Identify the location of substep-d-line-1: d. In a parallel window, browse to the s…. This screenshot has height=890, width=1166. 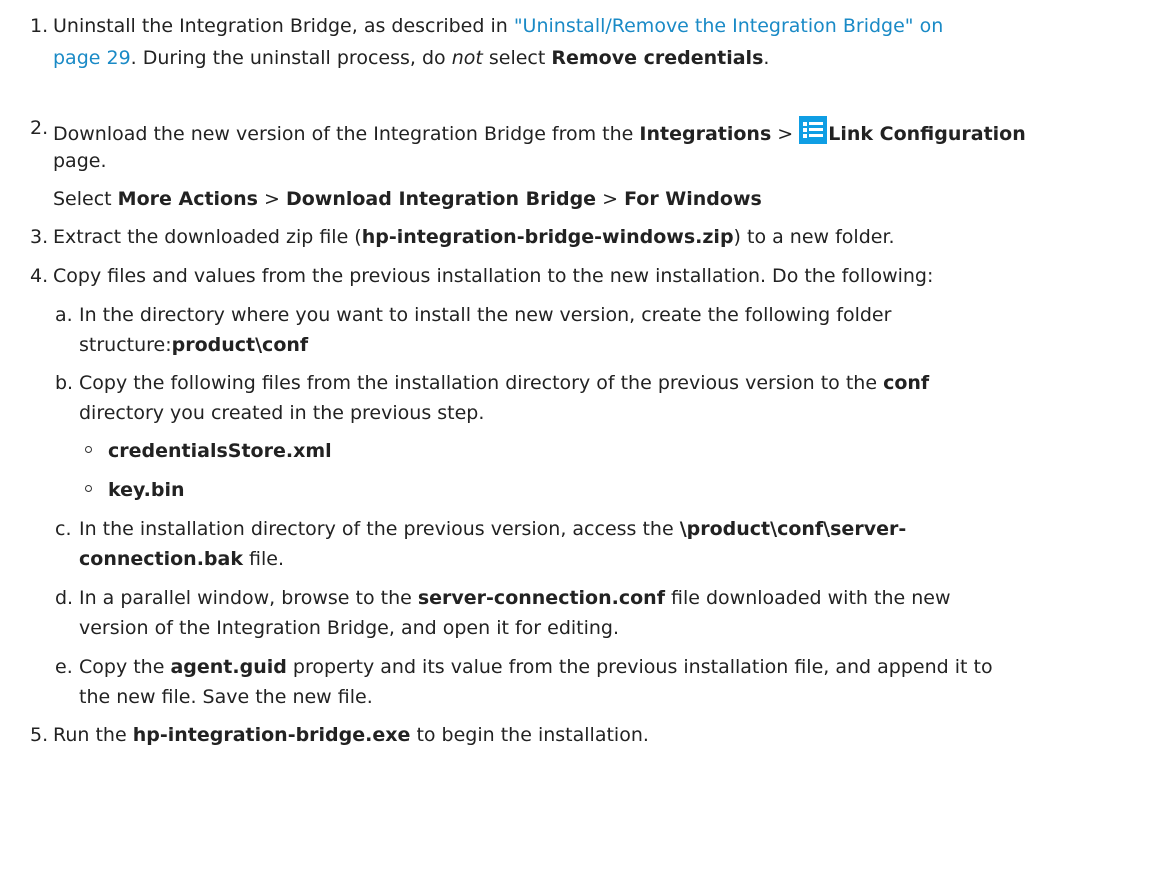
(503, 598).